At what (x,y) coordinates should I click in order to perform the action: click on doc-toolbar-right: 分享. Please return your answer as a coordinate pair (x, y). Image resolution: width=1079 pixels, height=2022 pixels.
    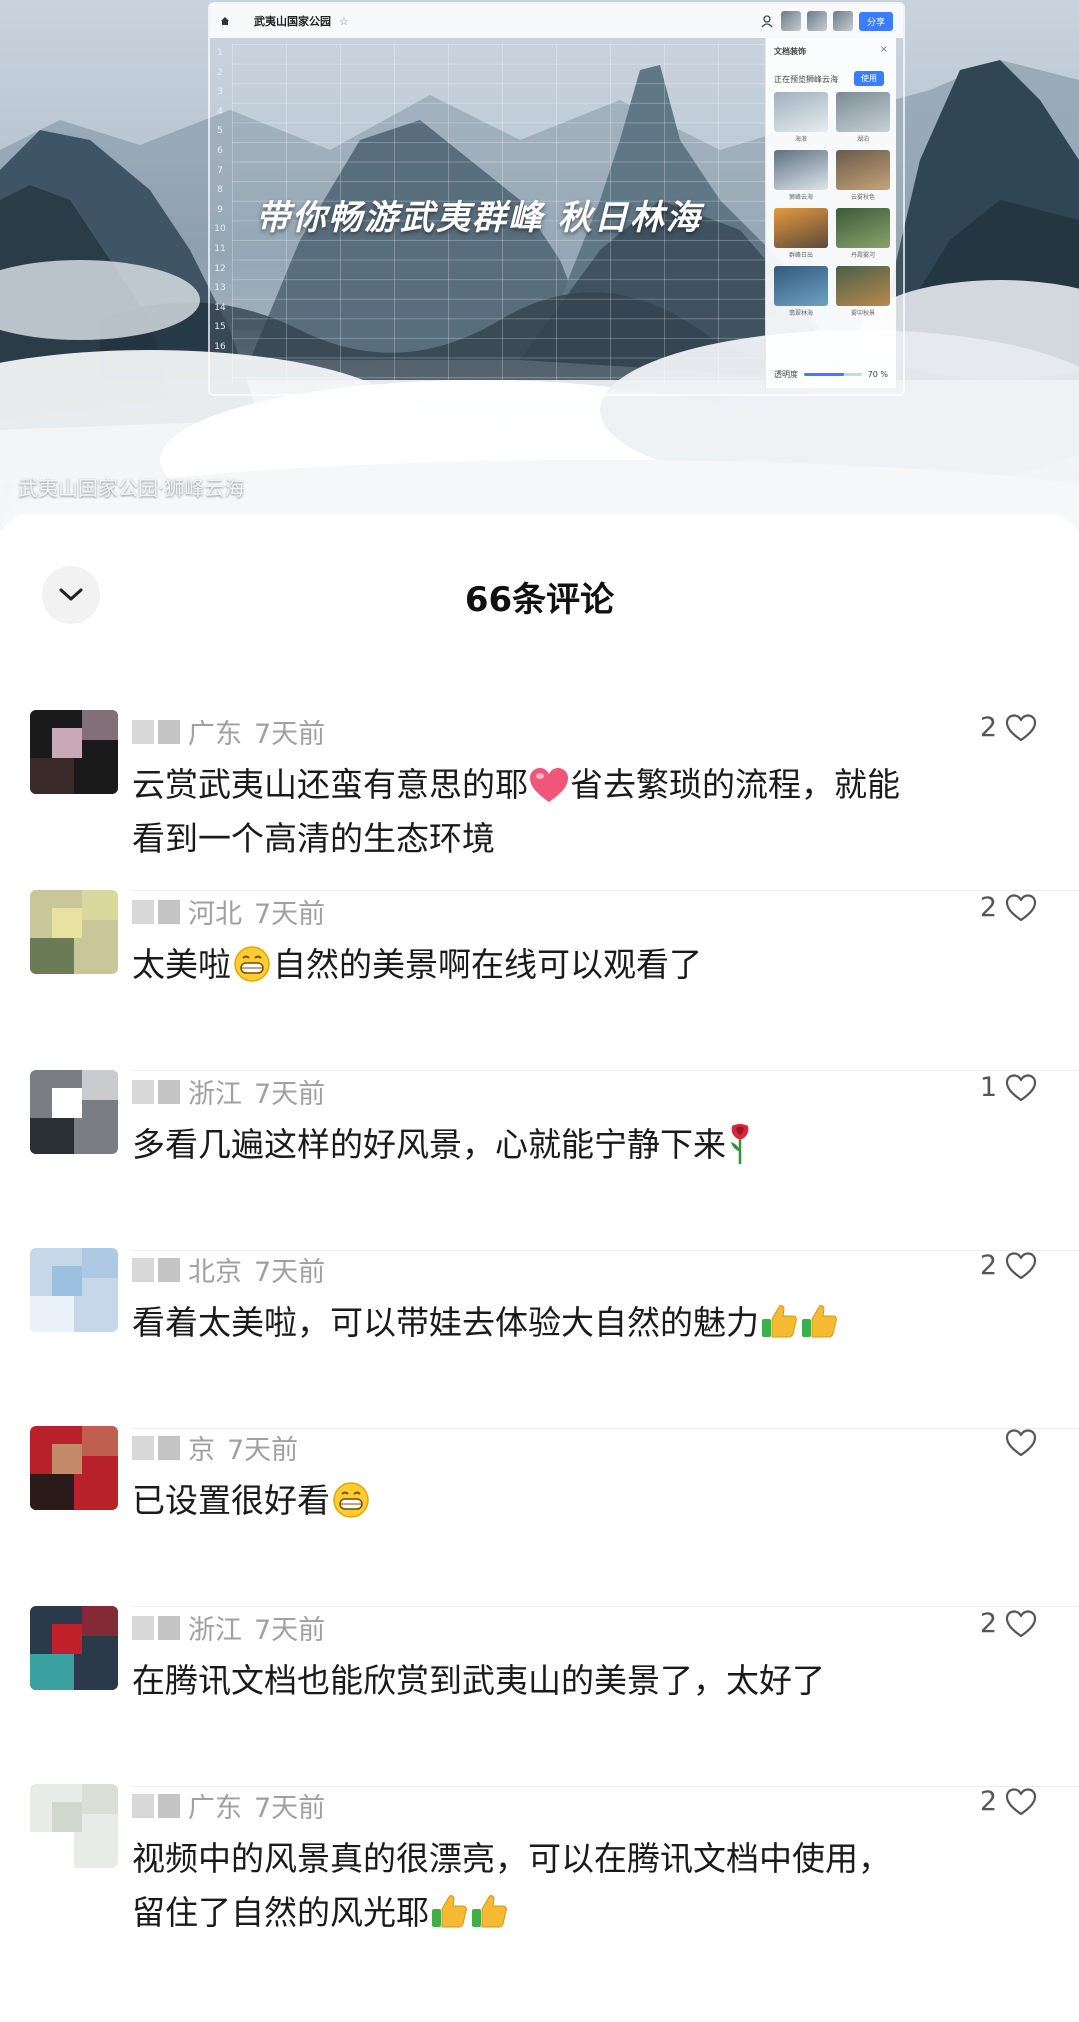
    Looking at the image, I should click on (827, 21).